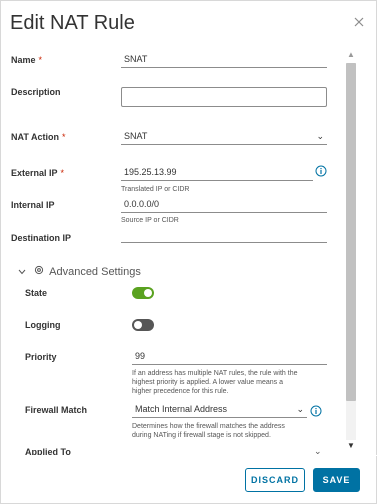 The image size is (377, 504). Describe the element at coordinates (351, 232) in the screenshot. I see `scrollbar-thumb` at that location.